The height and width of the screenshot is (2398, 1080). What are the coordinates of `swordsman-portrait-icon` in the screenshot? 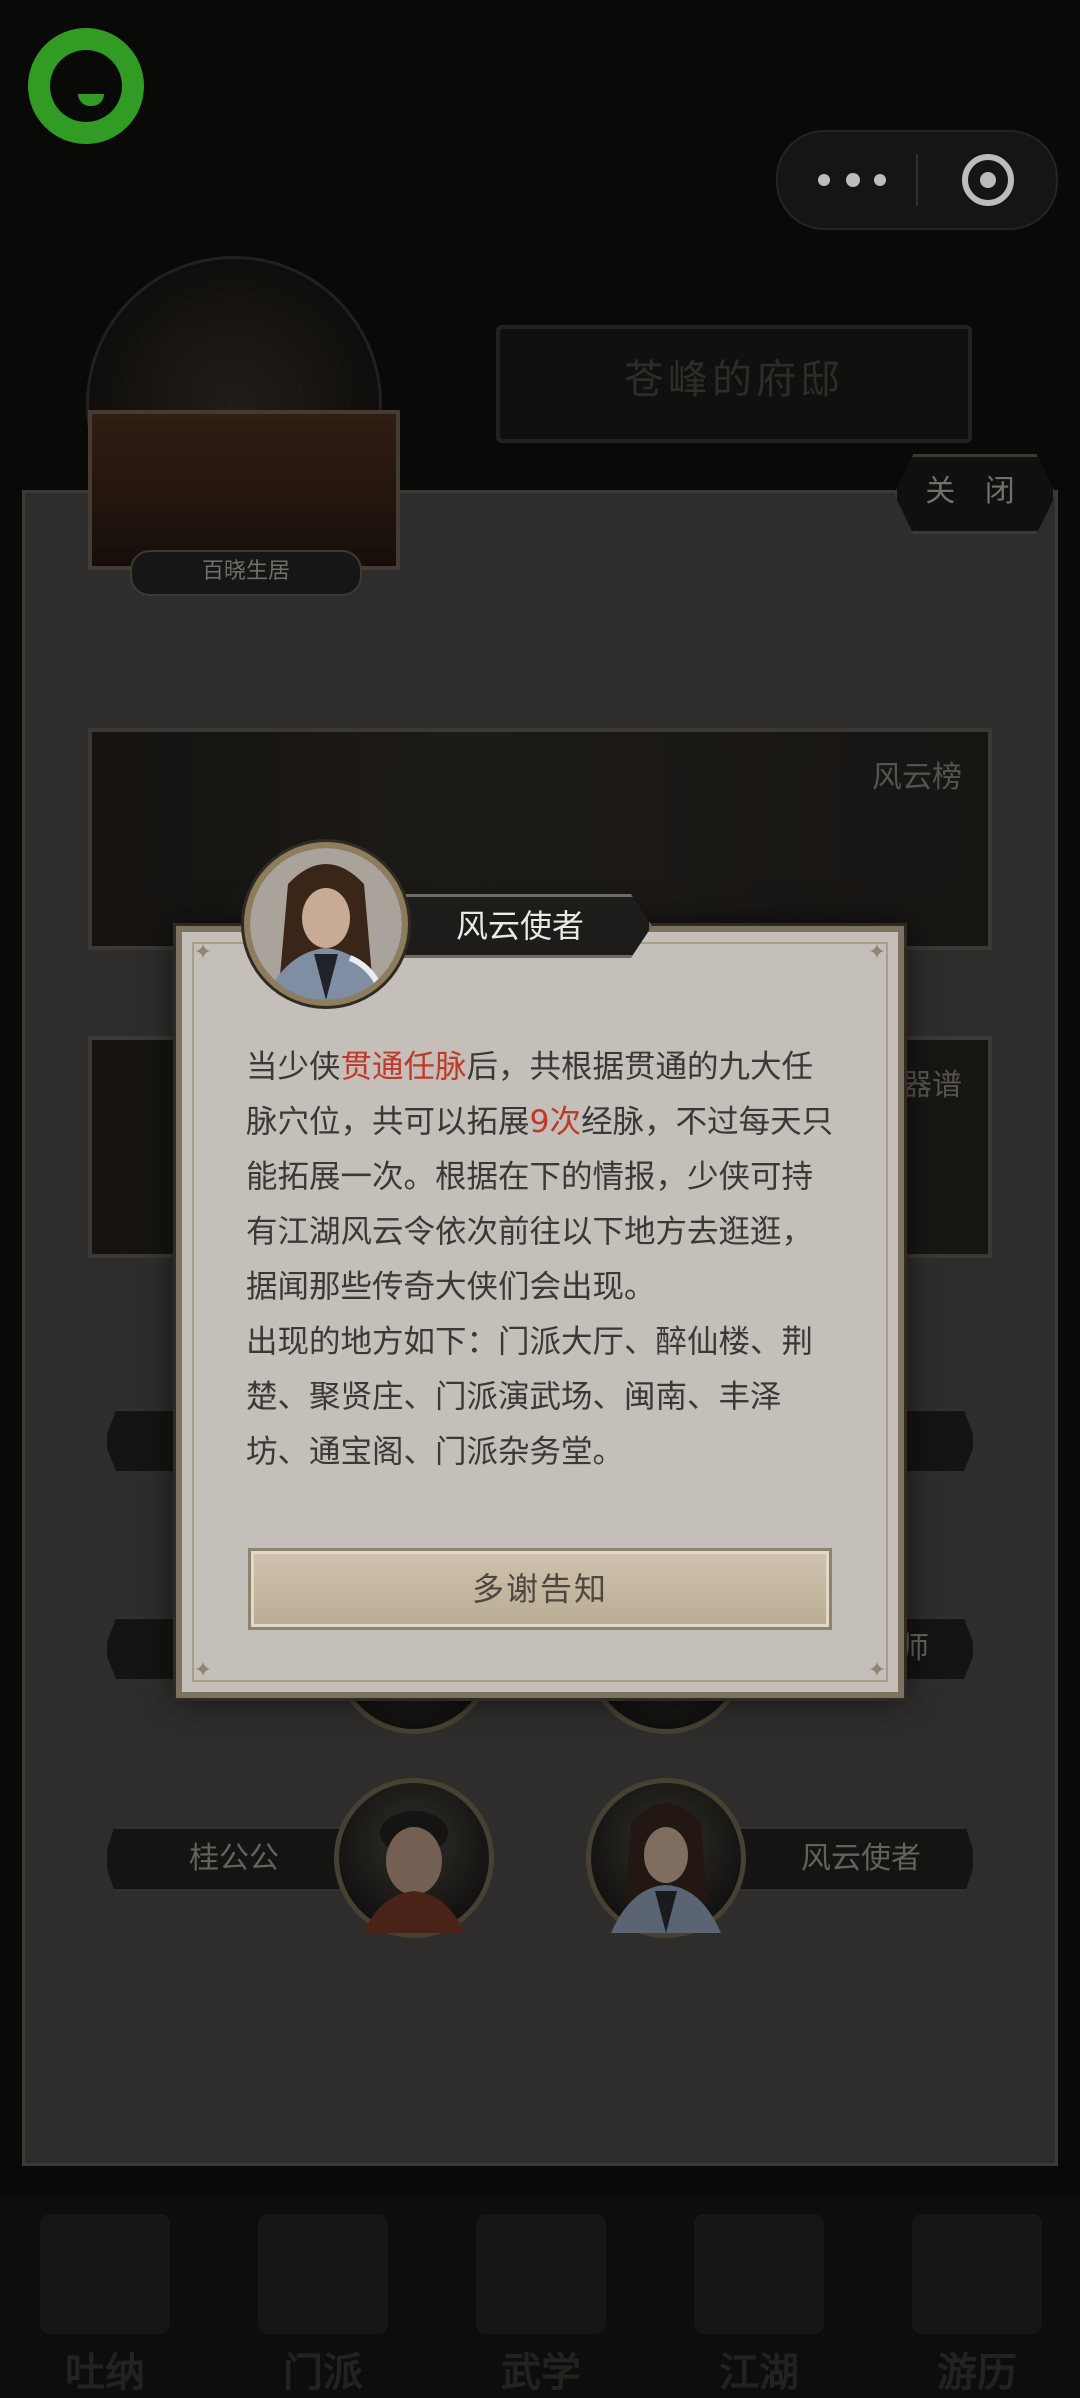 It's located at (326, 924).